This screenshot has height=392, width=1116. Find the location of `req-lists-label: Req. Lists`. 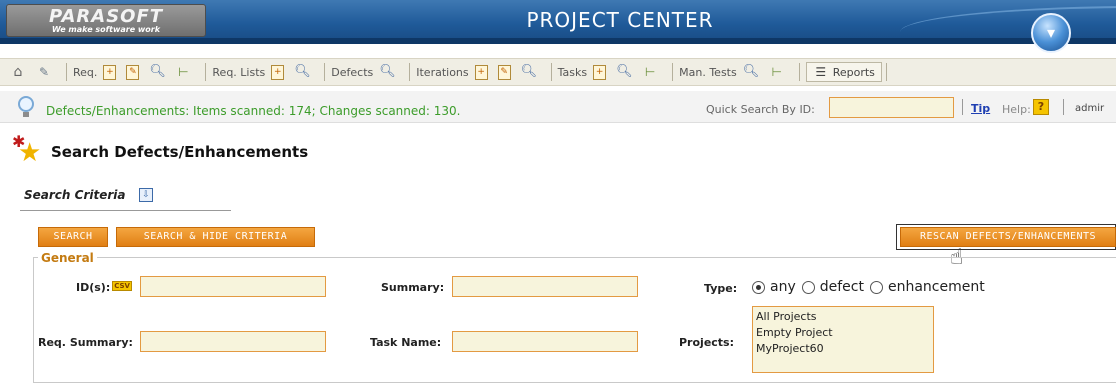

req-lists-label: Req. Lists is located at coordinates (239, 72).